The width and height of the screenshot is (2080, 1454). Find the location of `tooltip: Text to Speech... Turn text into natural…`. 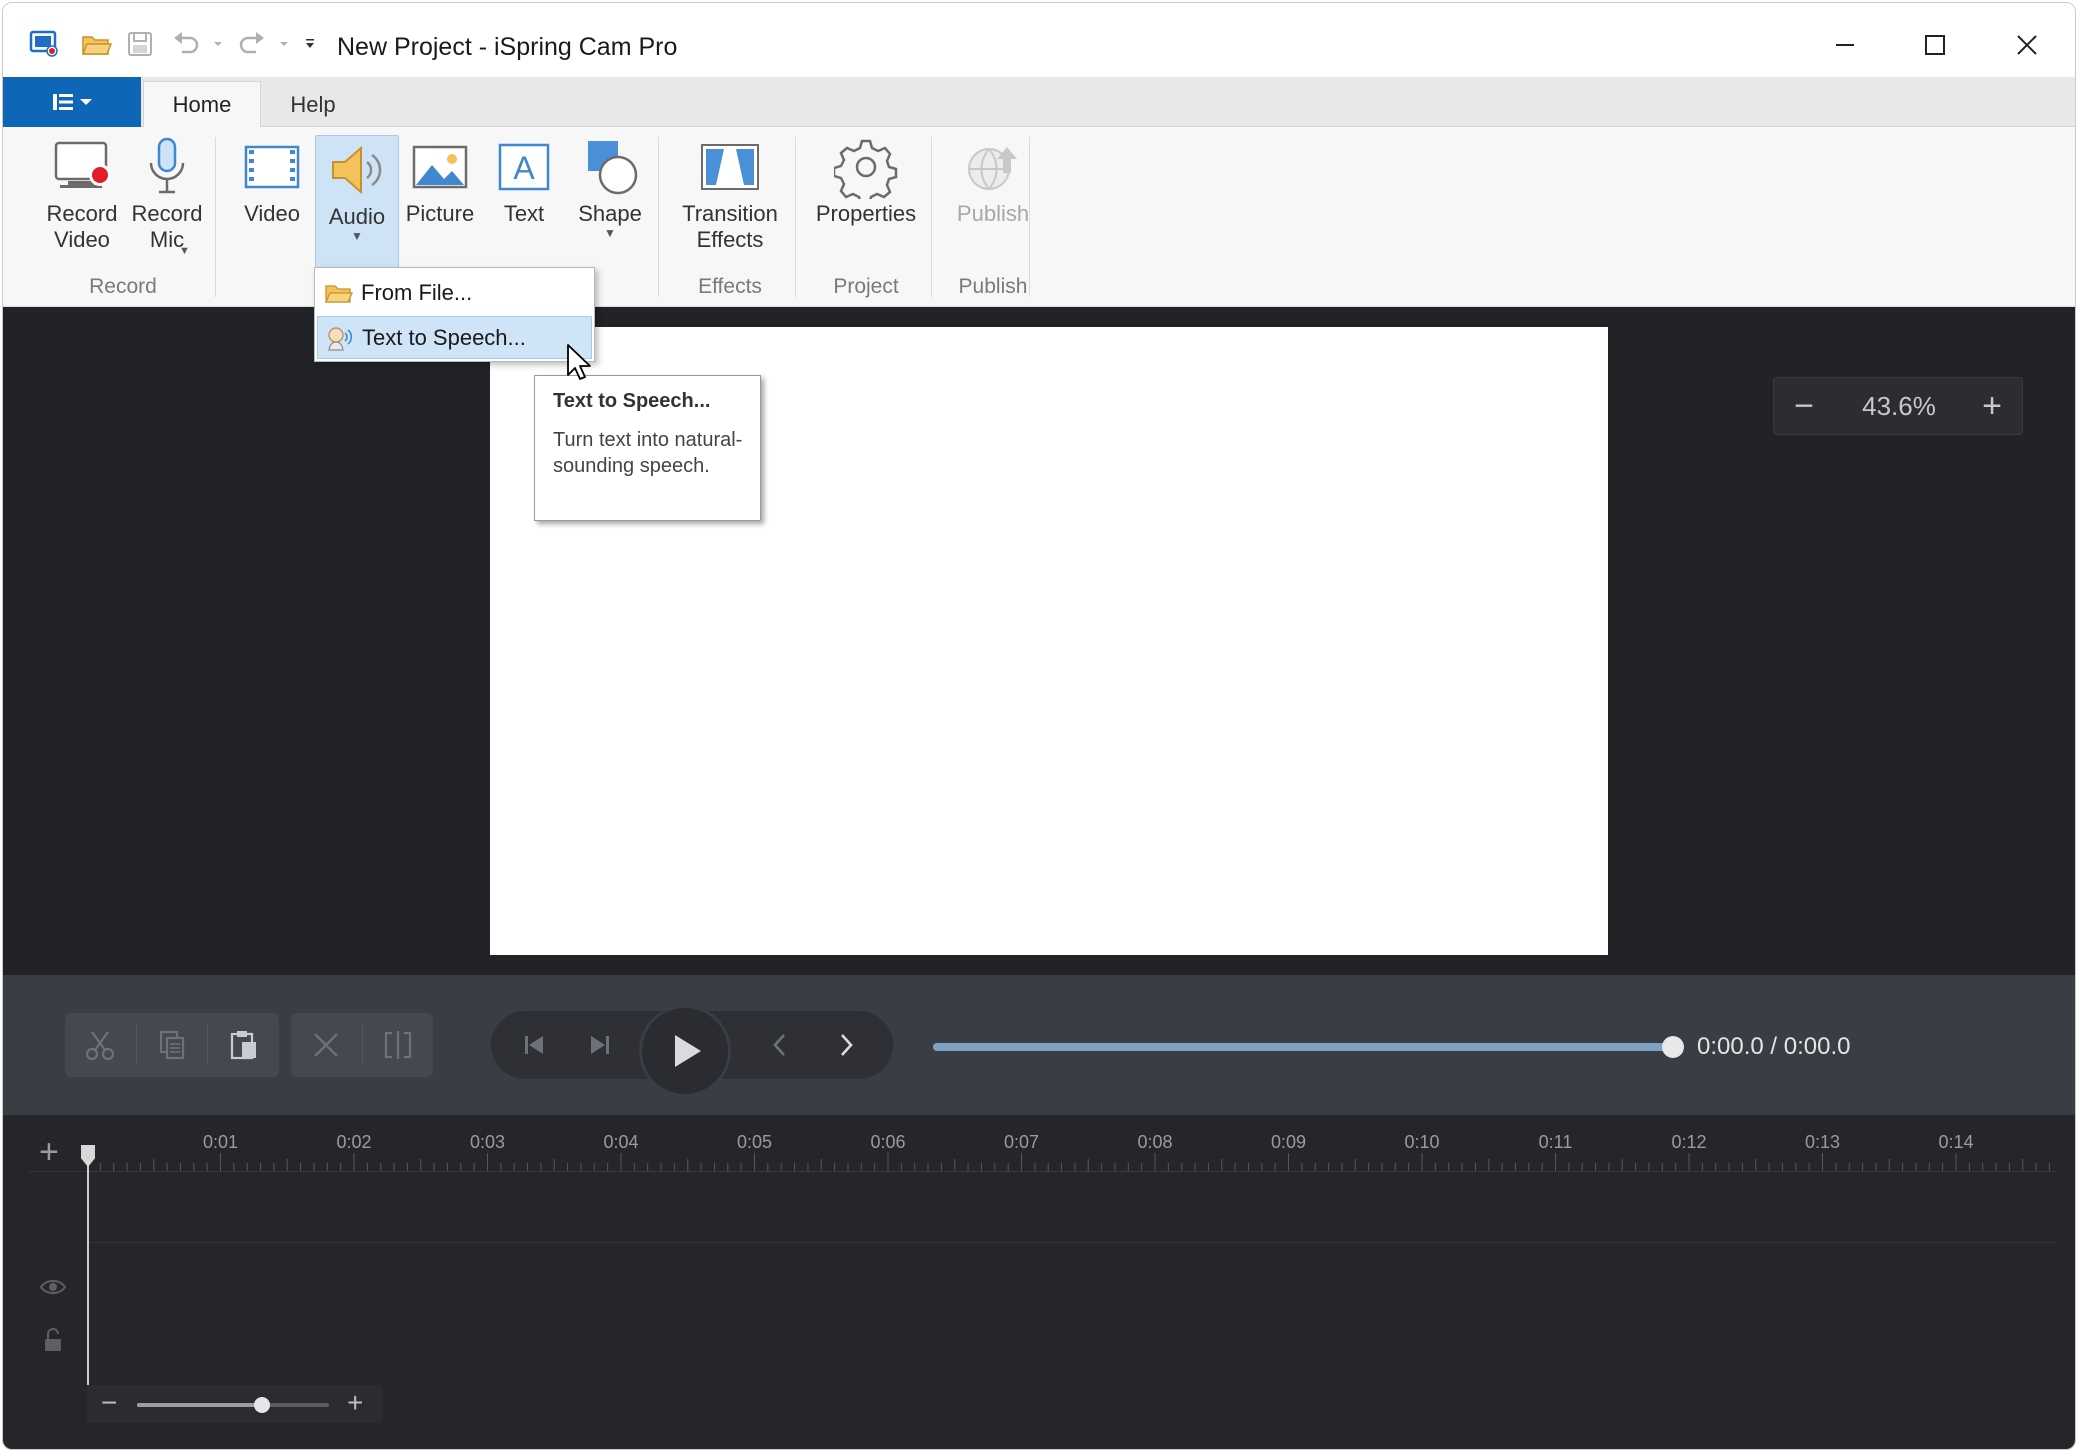

tooltip: Text to Speech... Turn text into natural… is located at coordinates (647, 448).